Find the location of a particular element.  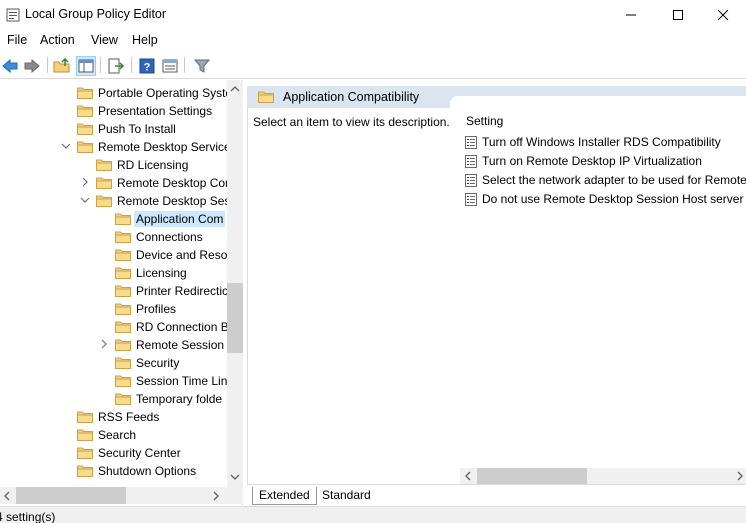

tree-item-label: Presentation Settings is located at coordinates (155, 111).